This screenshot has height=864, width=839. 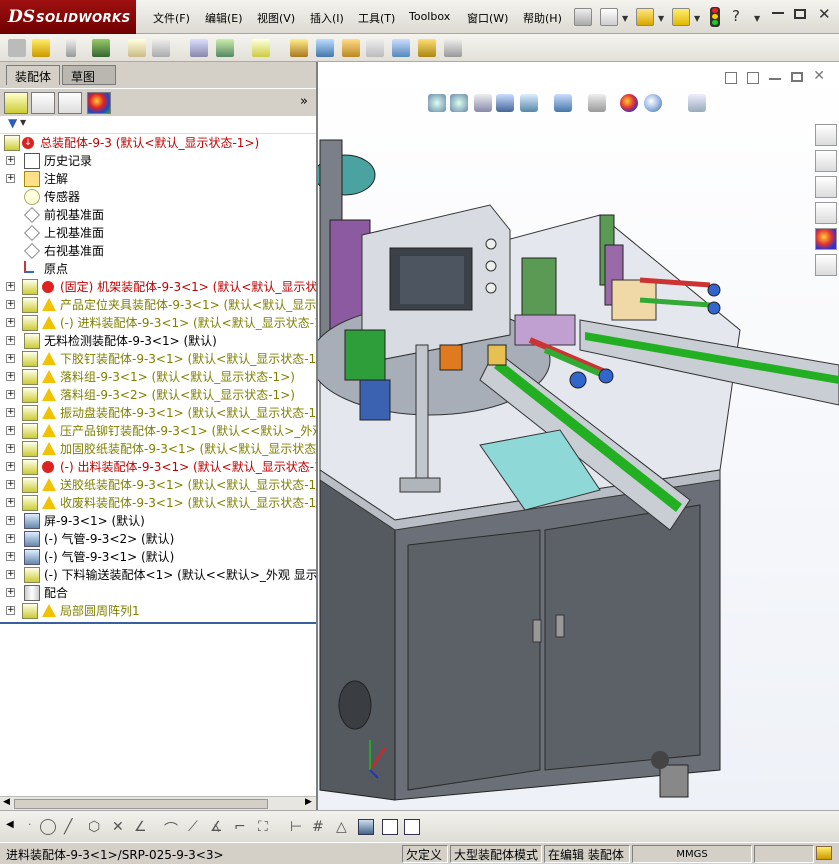 What do you see at coordinates (453, 48) in the screenshot?
I see `hole-alignment-icon` at bounding box center [453, 48].